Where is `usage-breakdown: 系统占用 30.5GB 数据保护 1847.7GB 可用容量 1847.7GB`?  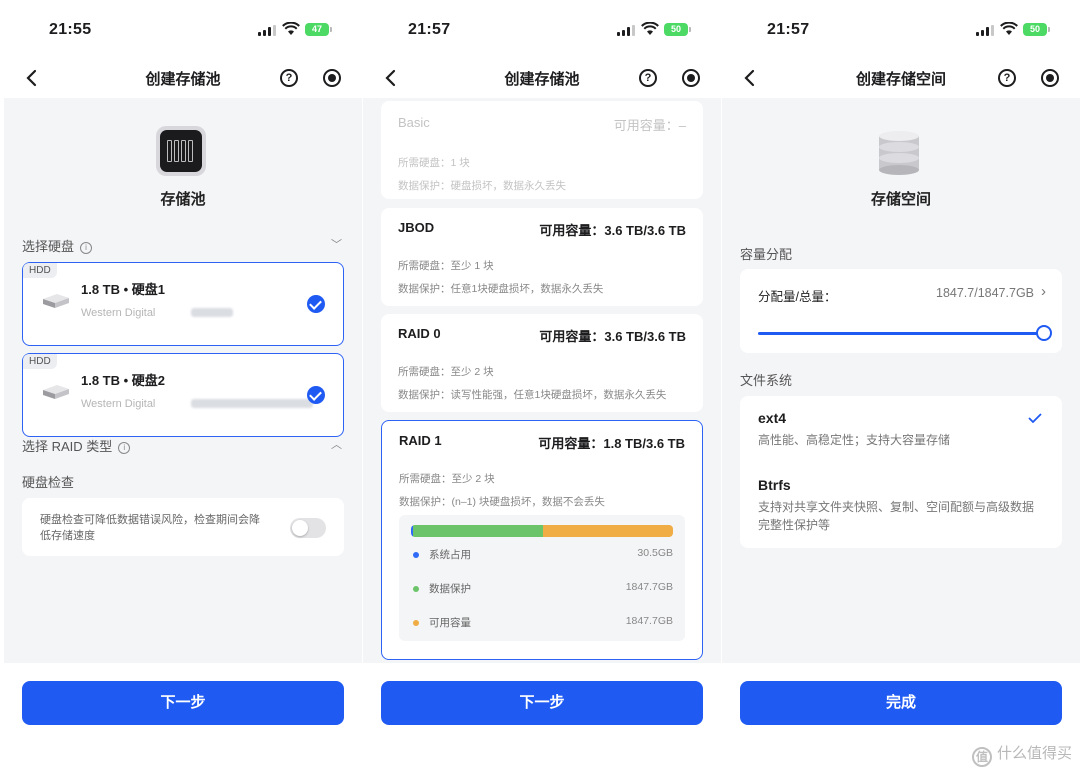 usage-breakdown: 系统占用 30.5GB 数据保护 1847.7GB 可用容量 1847.7GB is located at coordinates (542, 578).